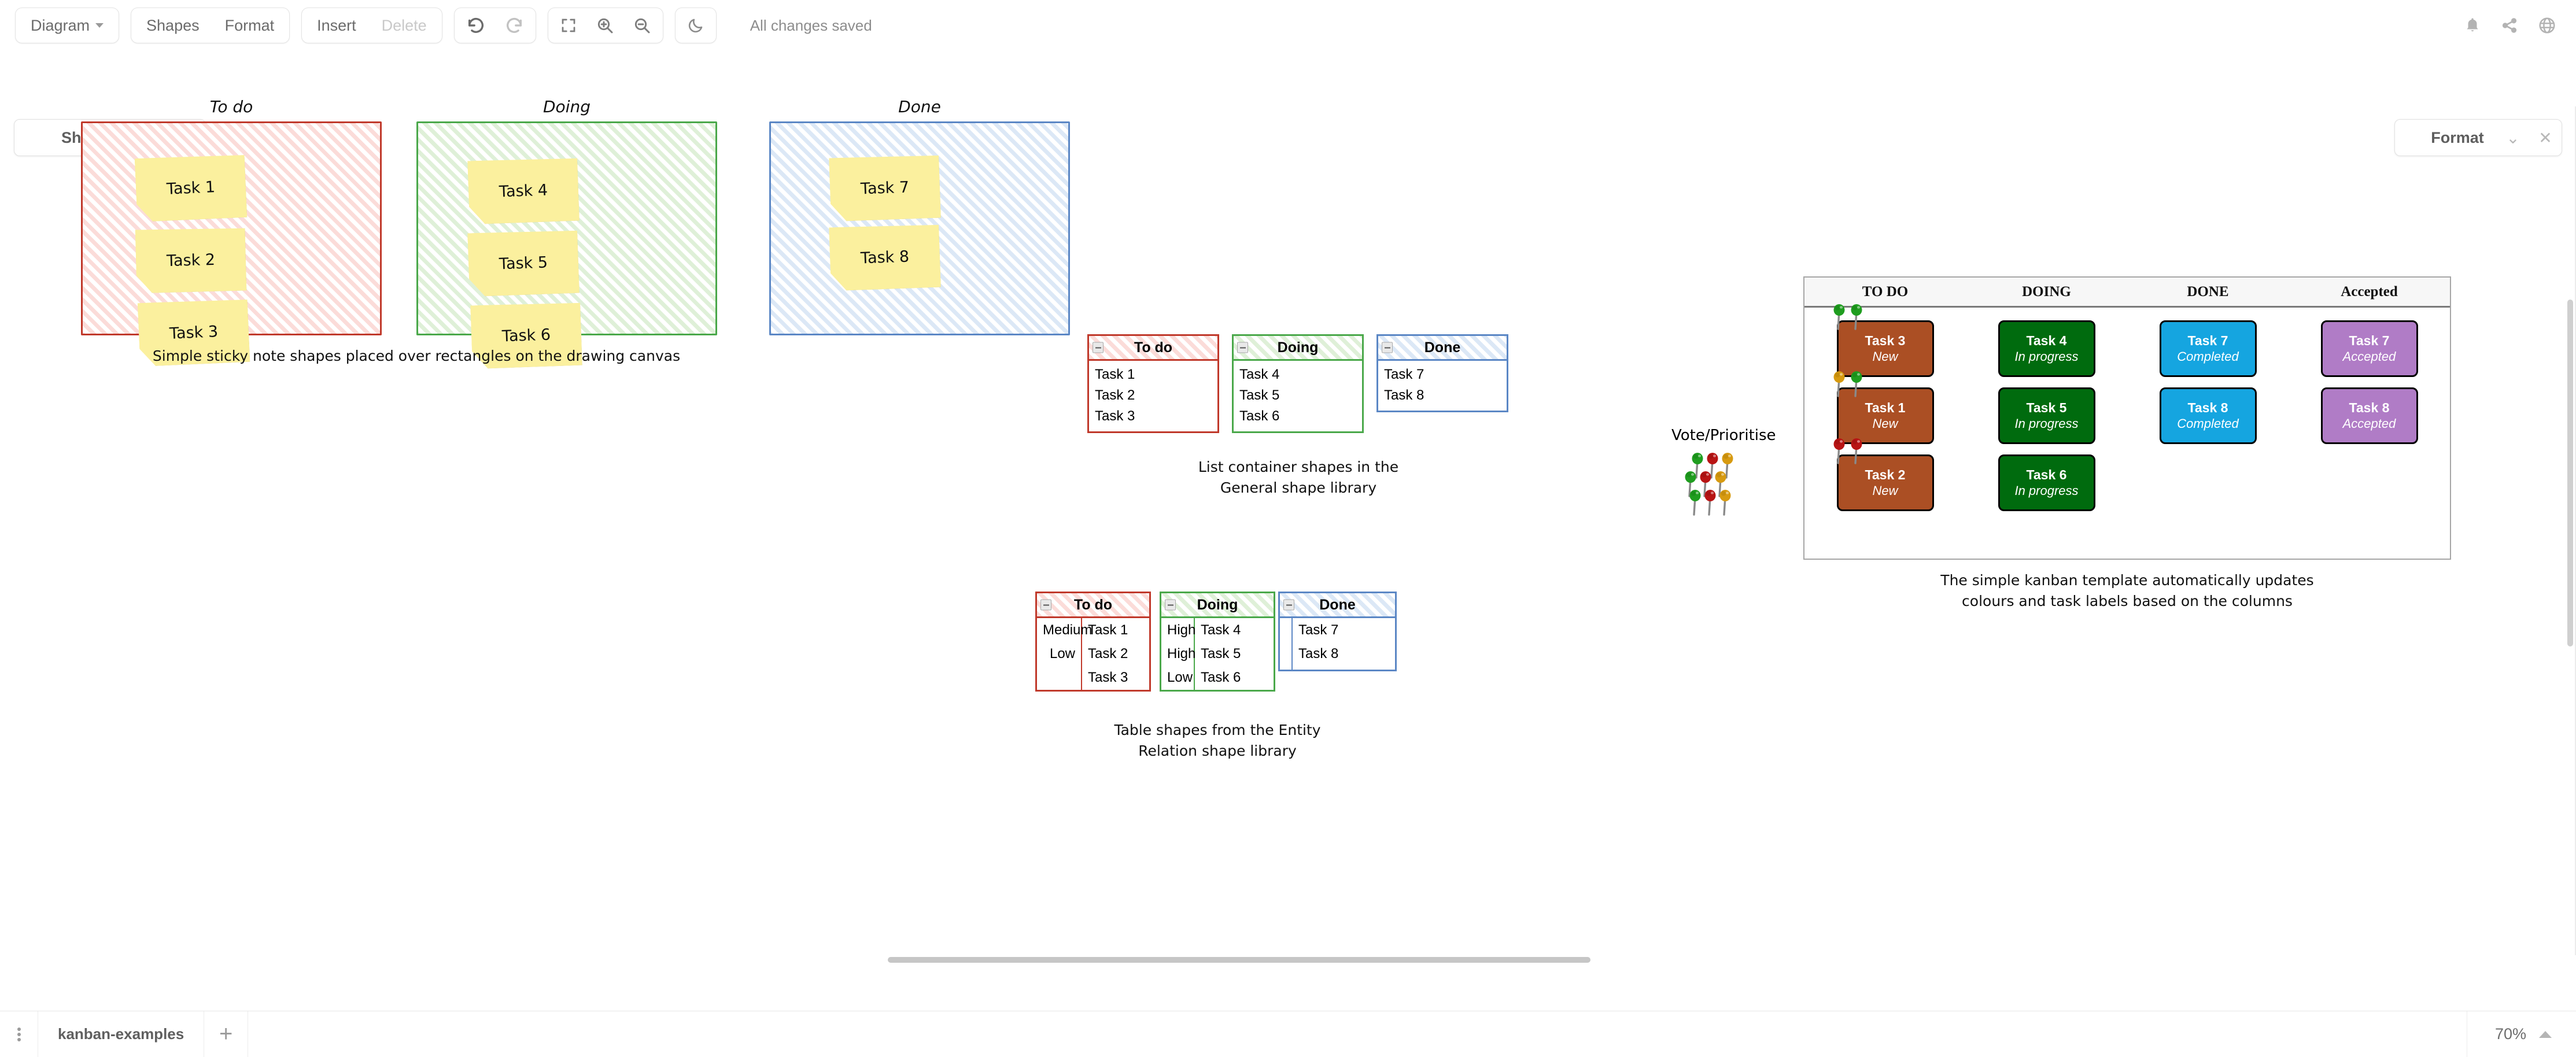 The width and height of the screenshot is (2576, 1057). I want to click on kanban-card-title: Task 6, so click(2046, 474).